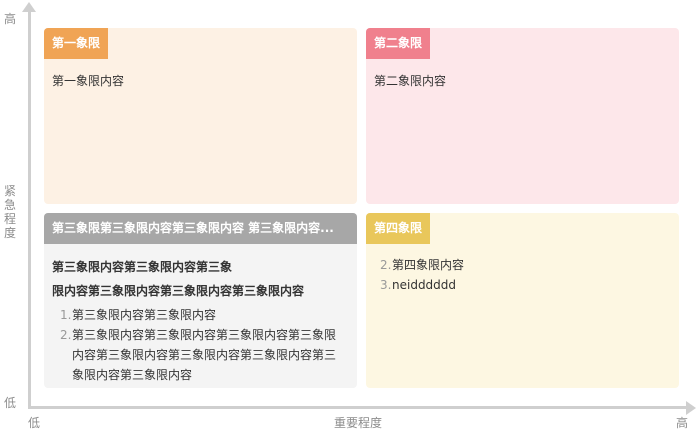  What do you see at coordinates (520, 285) in the screenshot?
I see `list-item: 3. neidddddd` at bounding box center [520, 285].